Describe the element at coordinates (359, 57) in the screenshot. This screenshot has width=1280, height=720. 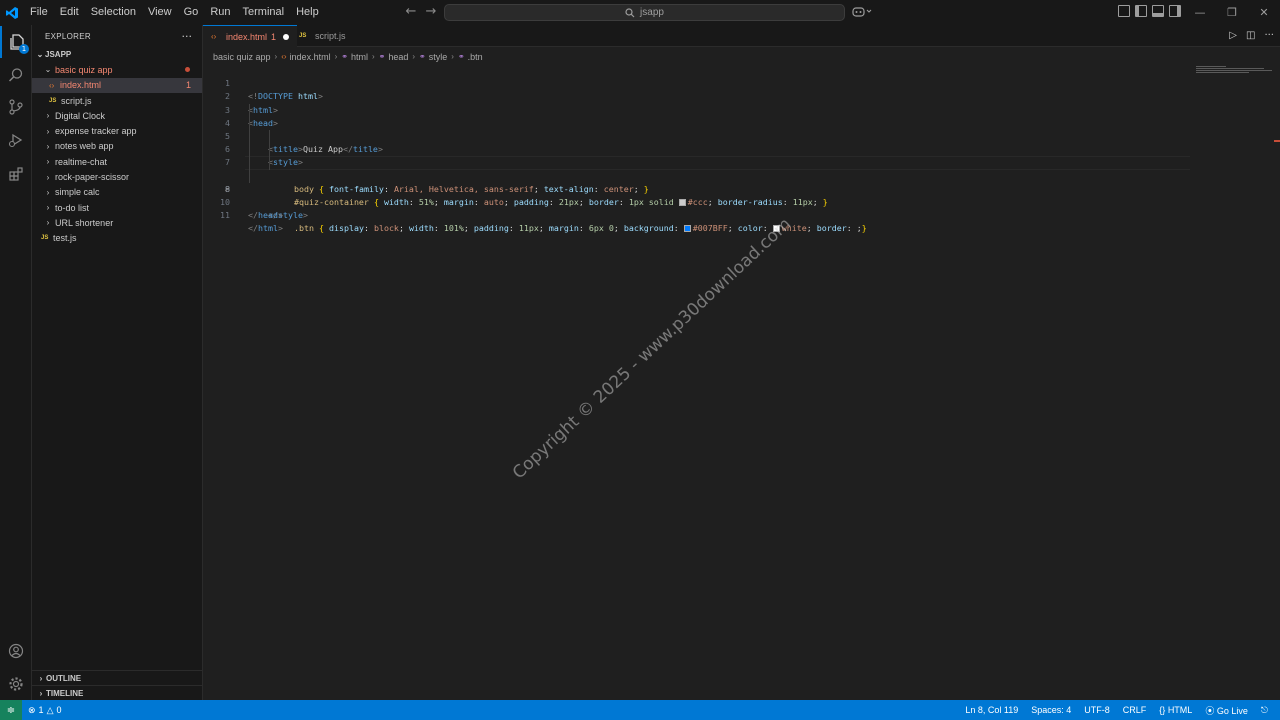
I see `breadcrumb-item: html` at that location.